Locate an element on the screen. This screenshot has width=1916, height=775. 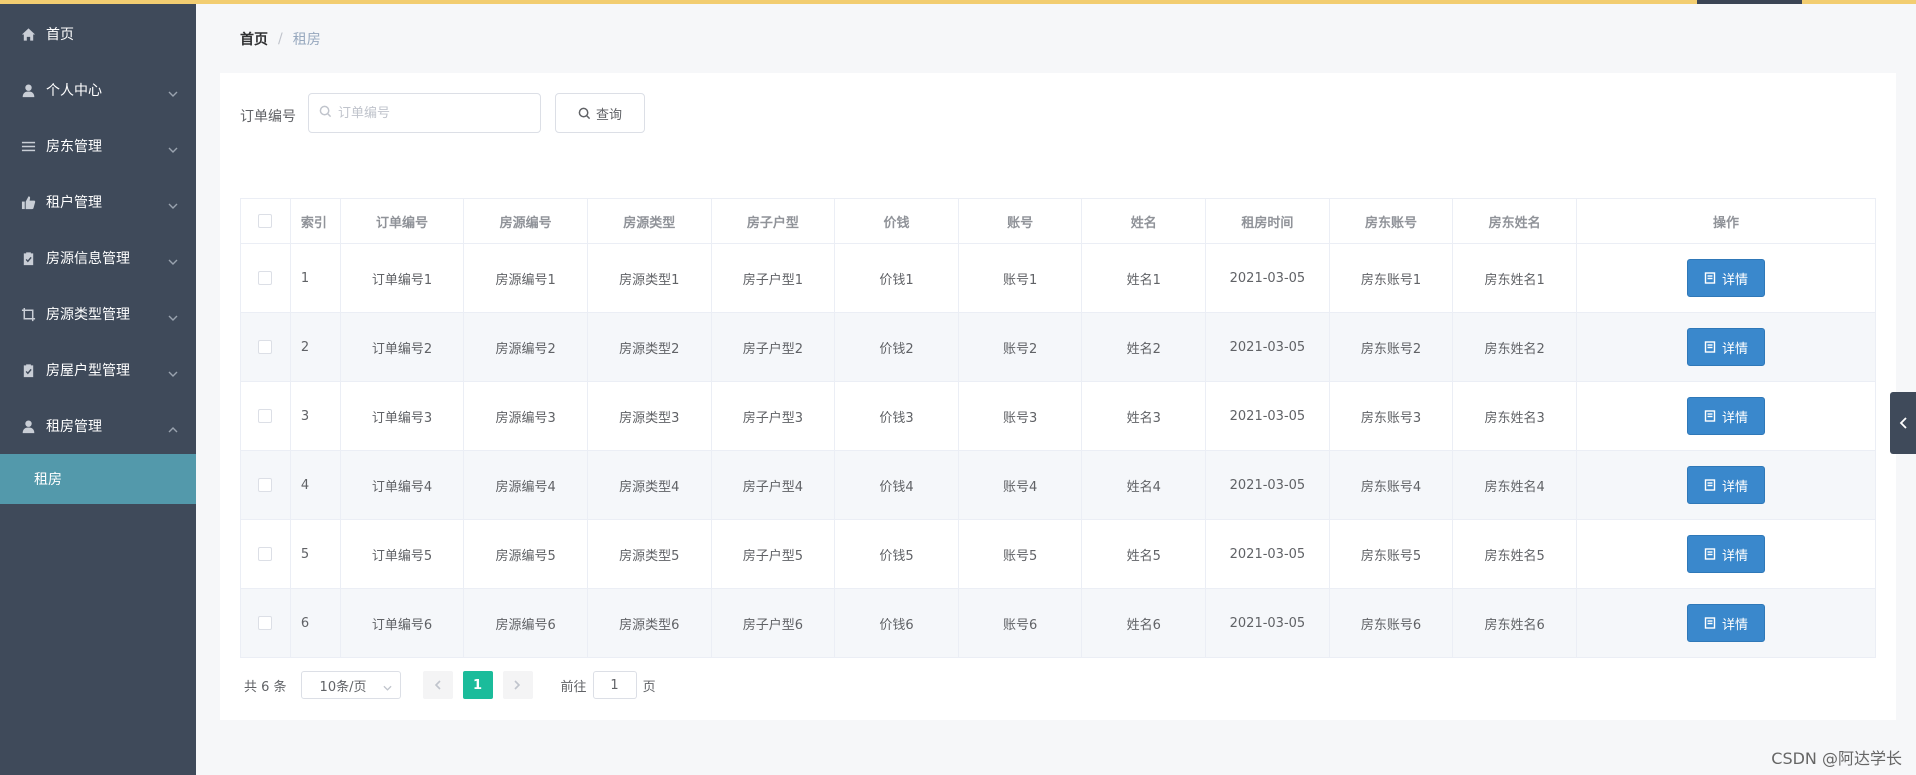
table-cell: 房东姓名4 is located at coordinates (1515, 485).